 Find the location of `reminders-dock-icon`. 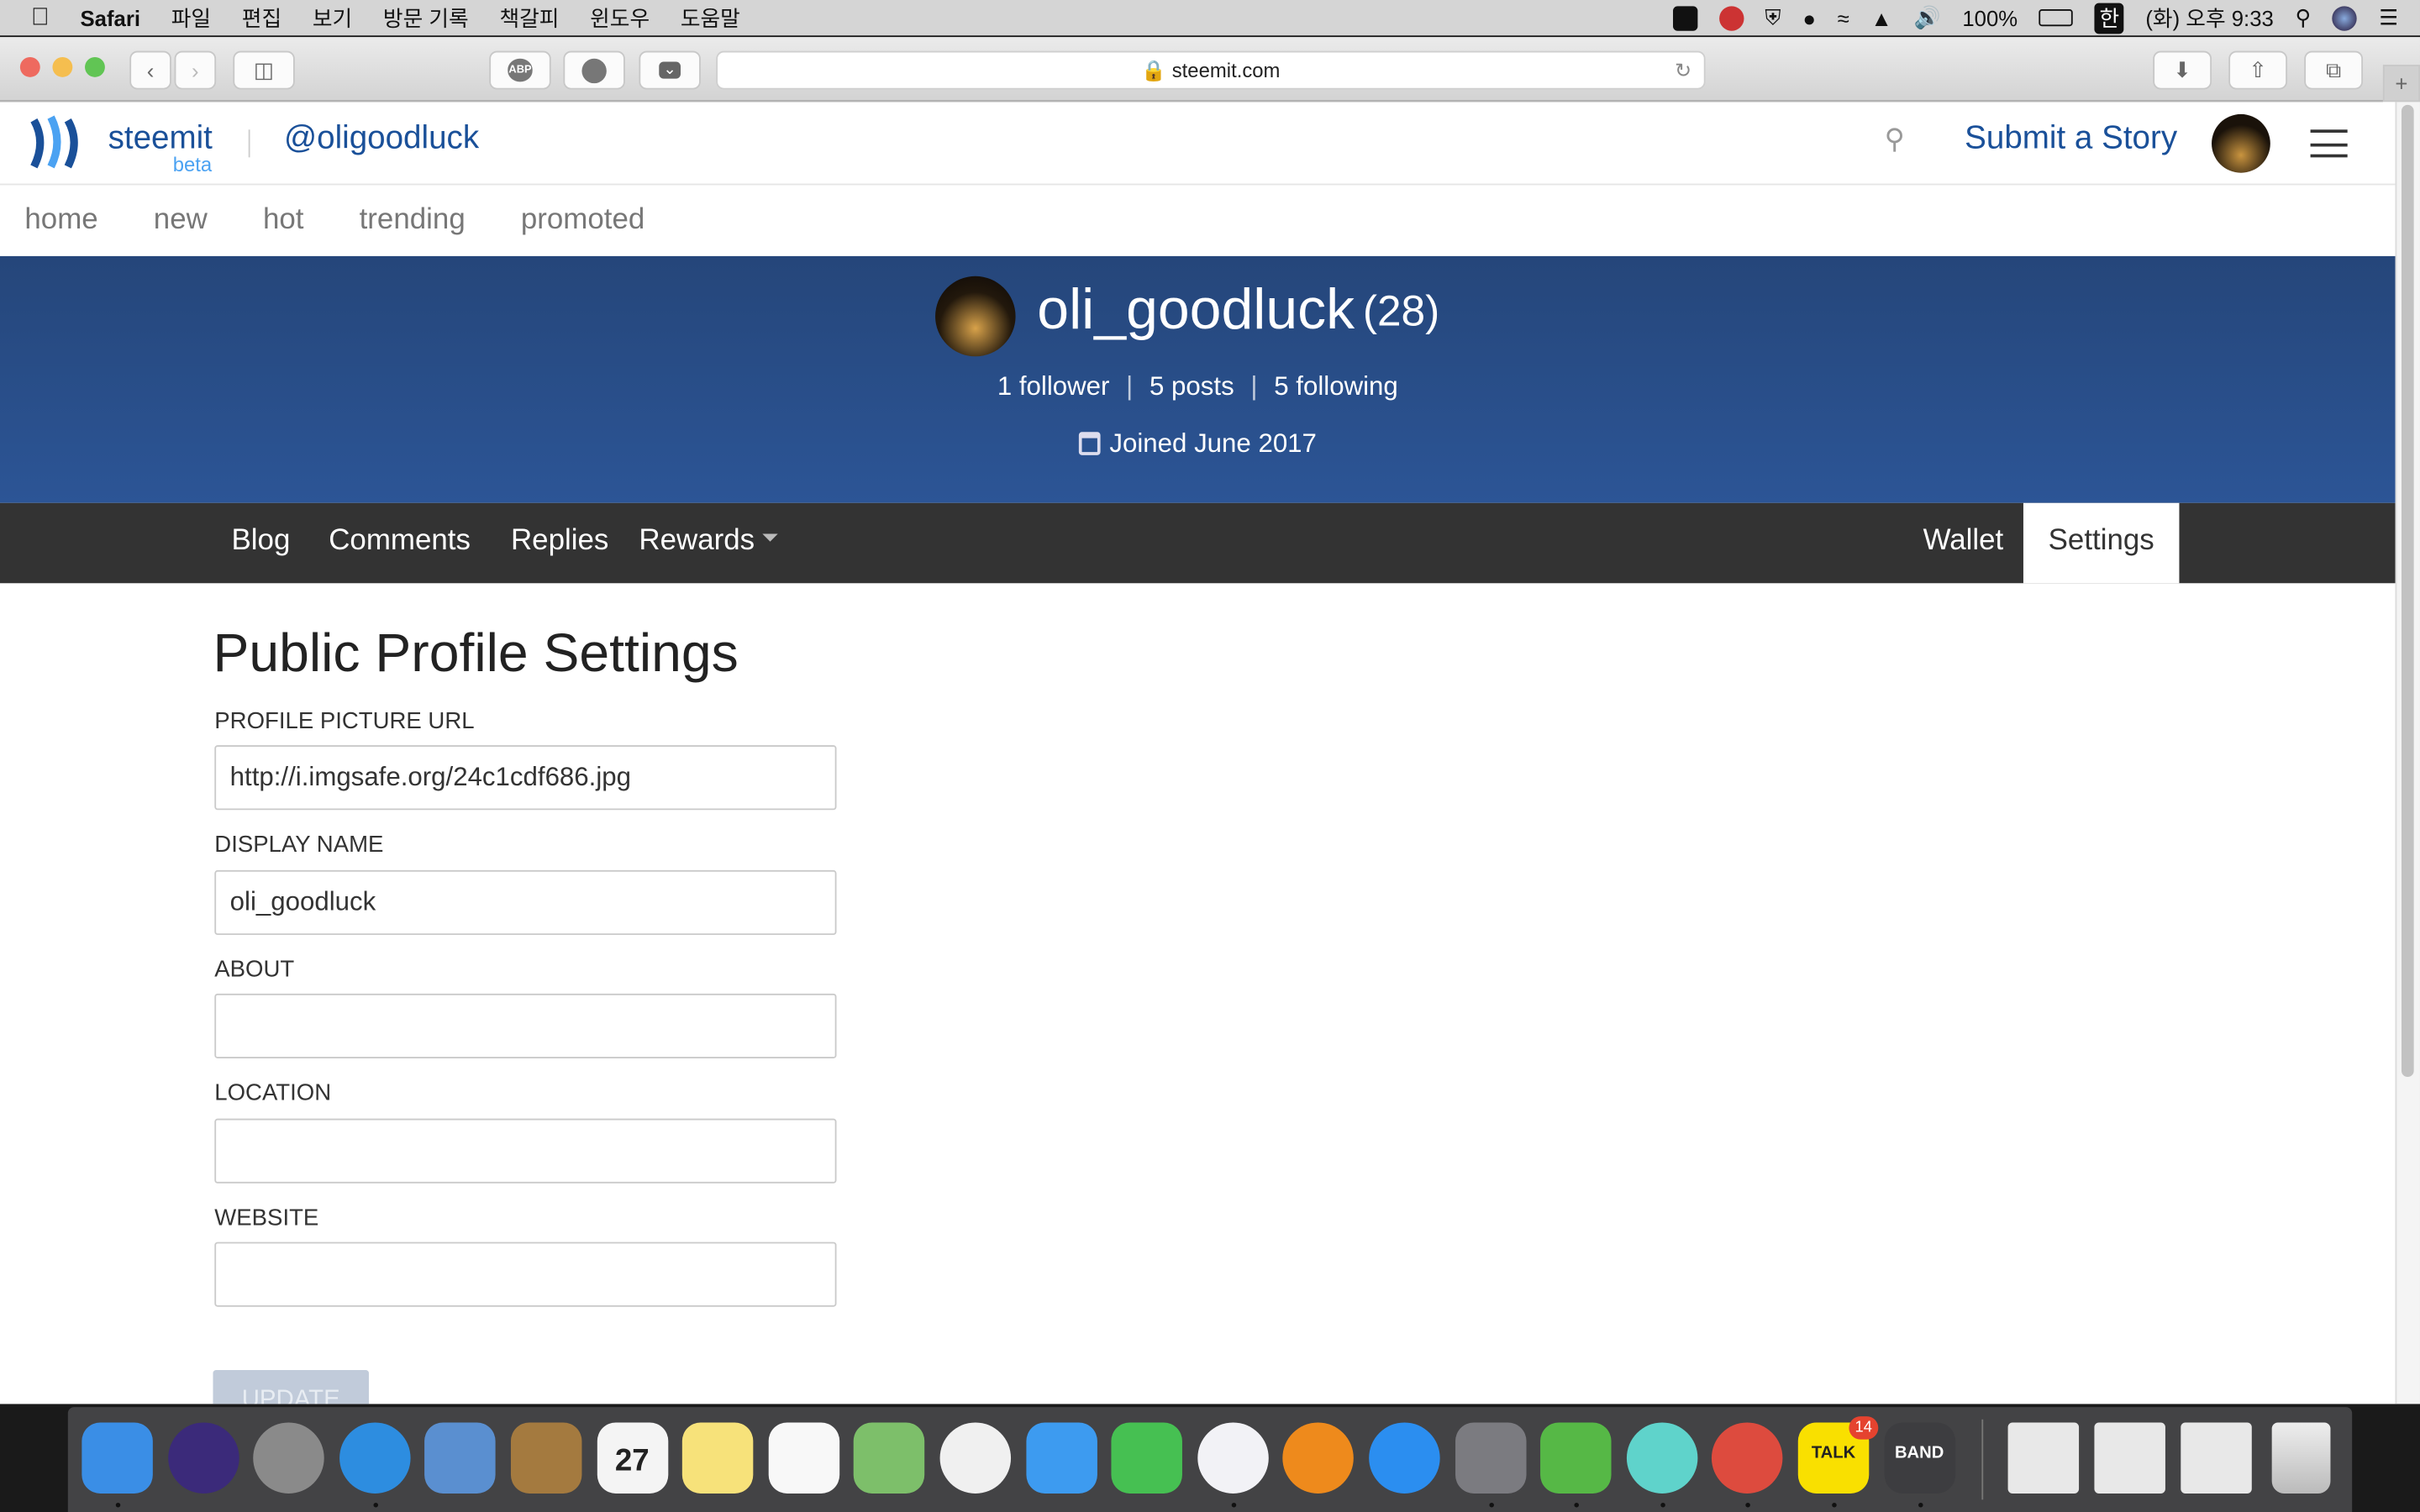

reminders-dock-icon is located at coordinates (803, 1458).